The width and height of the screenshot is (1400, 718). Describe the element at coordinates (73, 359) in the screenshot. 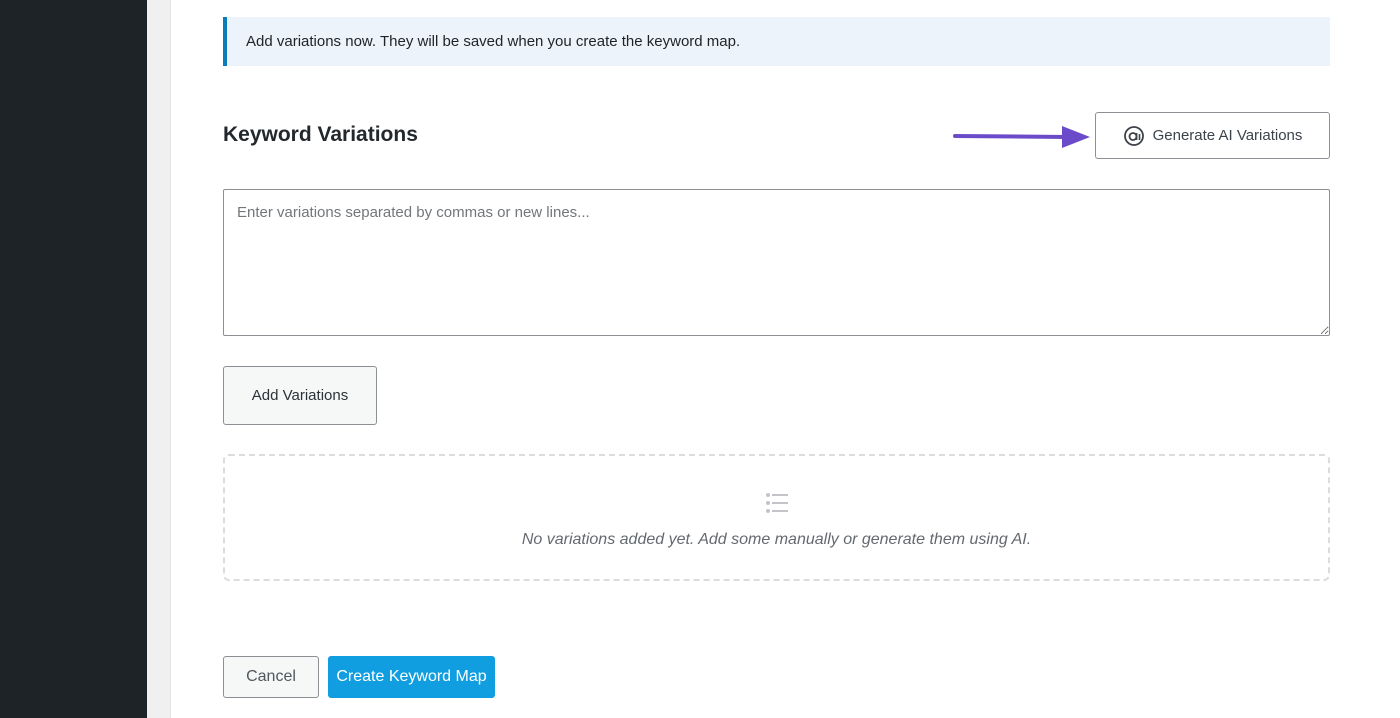

I see `admin-sidebar` at that location.